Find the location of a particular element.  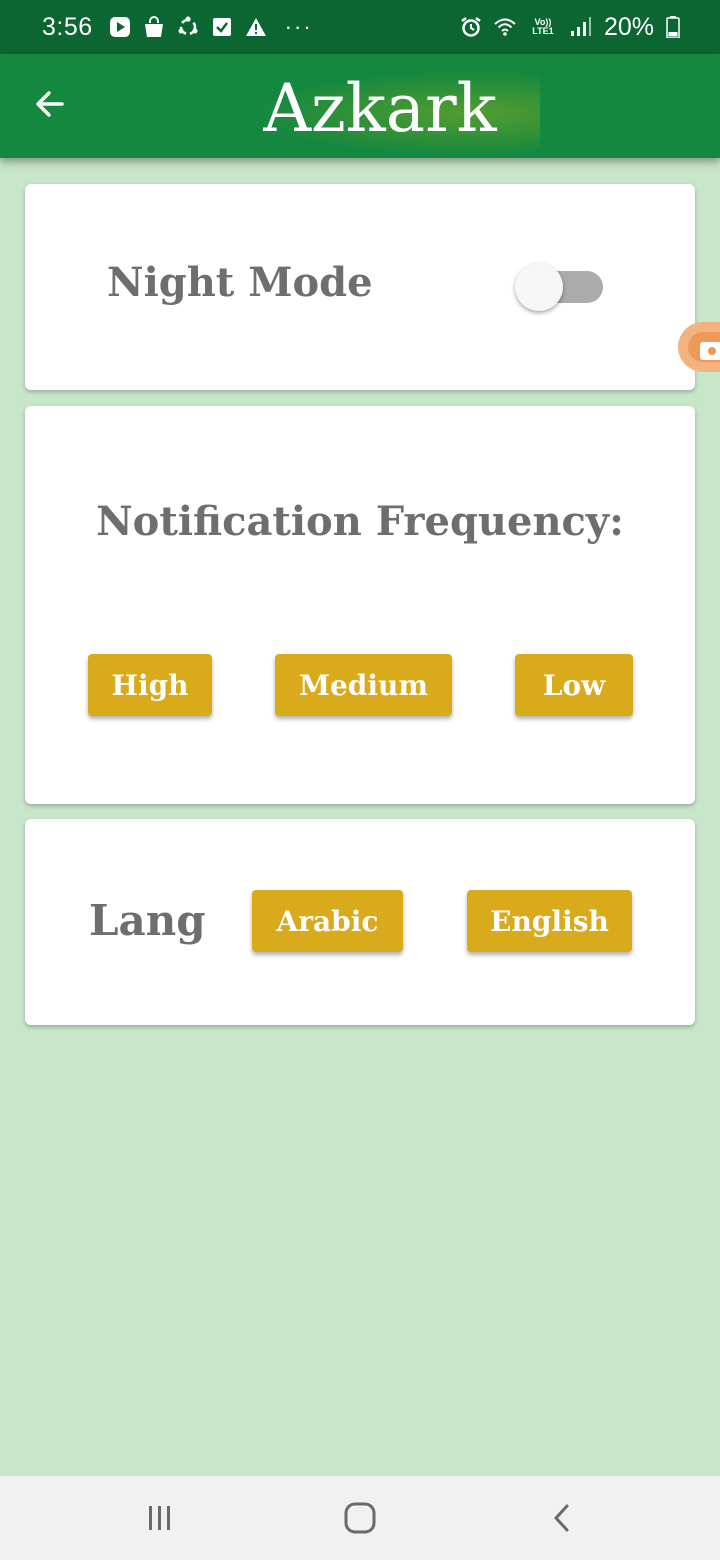

system-back-button is located at coordinates (562, 1518).